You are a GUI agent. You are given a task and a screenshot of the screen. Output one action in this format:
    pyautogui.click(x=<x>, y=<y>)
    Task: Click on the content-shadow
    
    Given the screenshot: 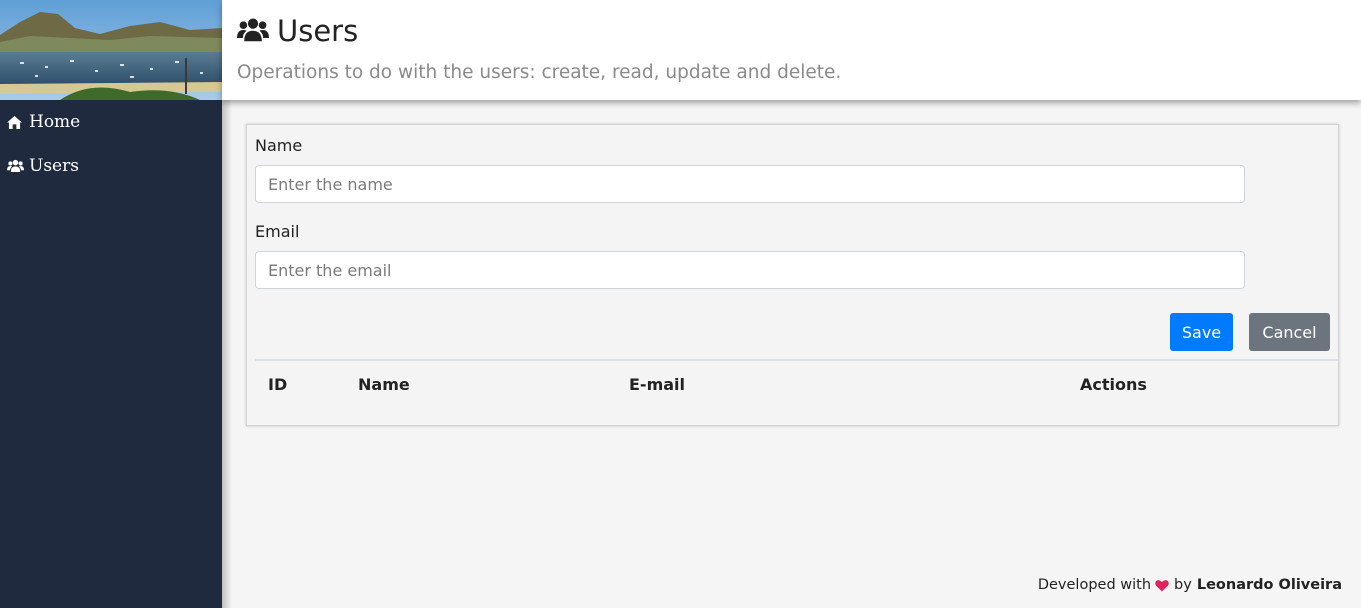 What is the action you would take?
    pyautogui.click(x=227, y=354)
    